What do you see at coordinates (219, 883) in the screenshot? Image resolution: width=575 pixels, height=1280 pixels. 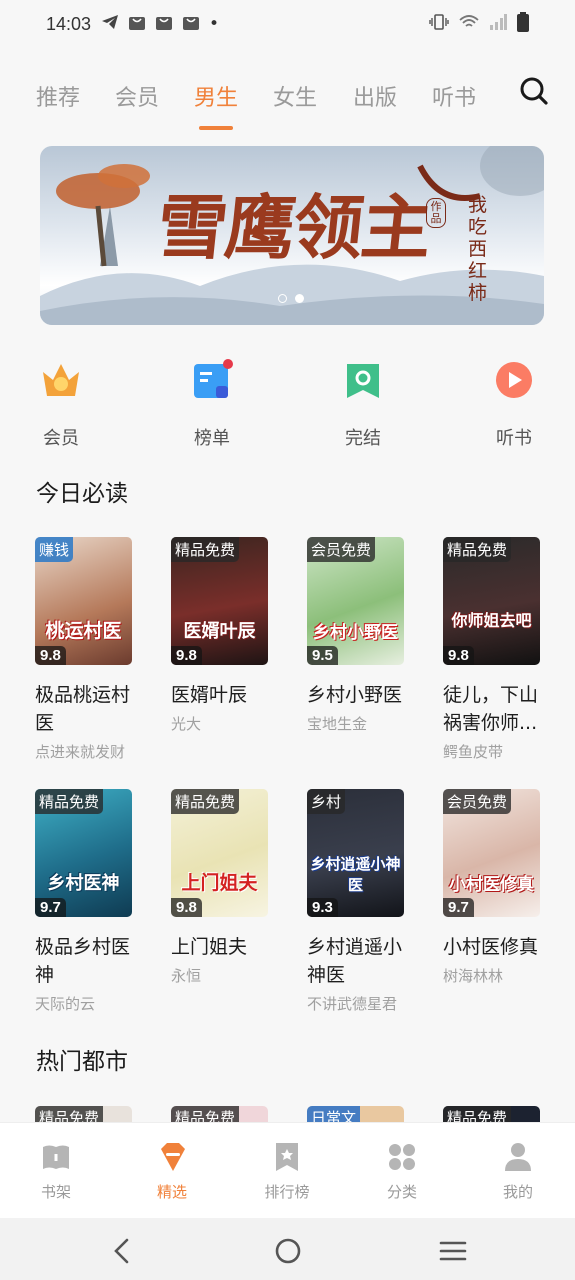 I see `book-cover-title: 上门姐夫` at bounding box center [219, 883].